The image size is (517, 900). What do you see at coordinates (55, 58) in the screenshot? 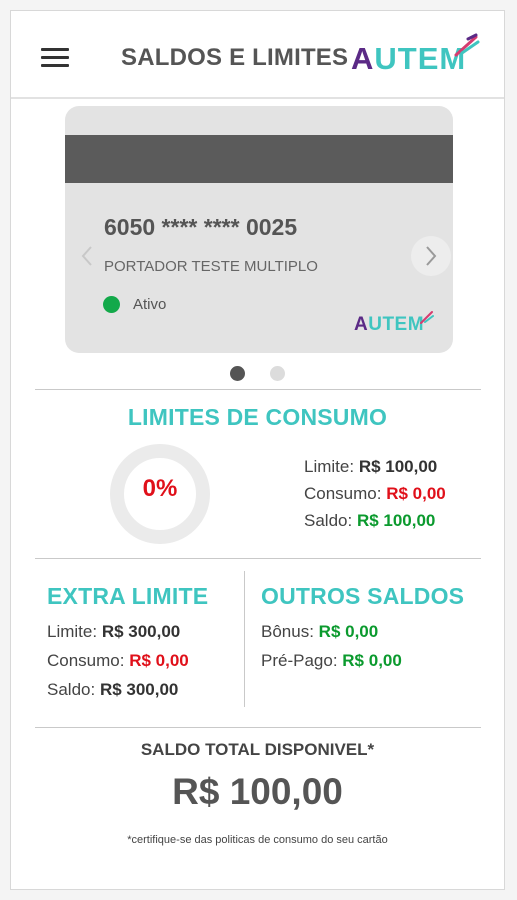
I see `menu-icon` at bounding box center [55, 58].